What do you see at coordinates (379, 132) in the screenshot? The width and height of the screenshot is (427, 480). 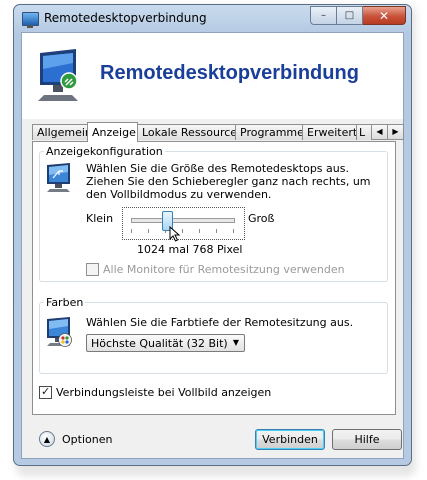 I see `tab-scroll-left-button: ◀` at bounding box center [379, 132].